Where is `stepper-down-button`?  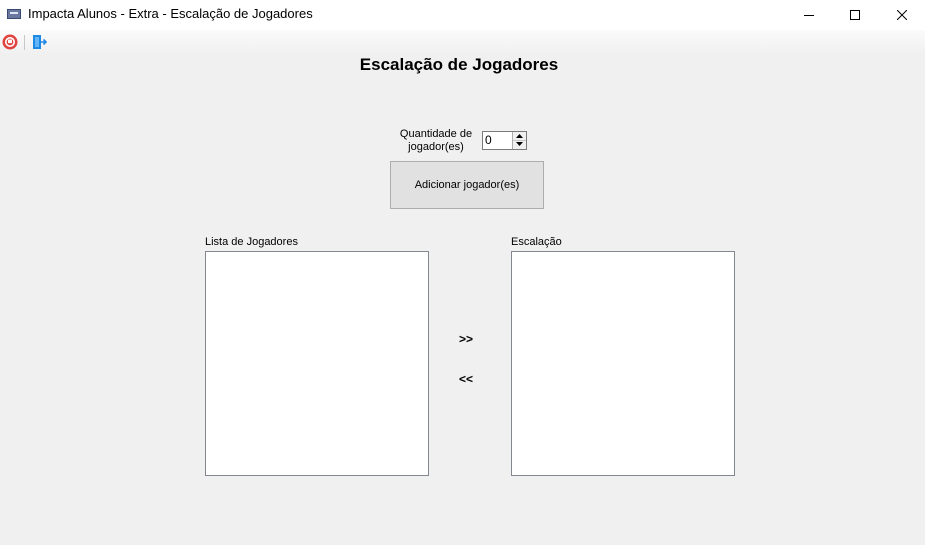 stepper-down-button is located at coordinates (519, 144).